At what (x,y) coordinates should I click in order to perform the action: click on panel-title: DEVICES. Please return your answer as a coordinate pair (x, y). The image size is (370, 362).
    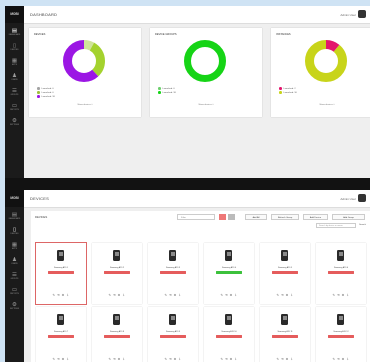
    Looking at the image, I should click on (41, 217).